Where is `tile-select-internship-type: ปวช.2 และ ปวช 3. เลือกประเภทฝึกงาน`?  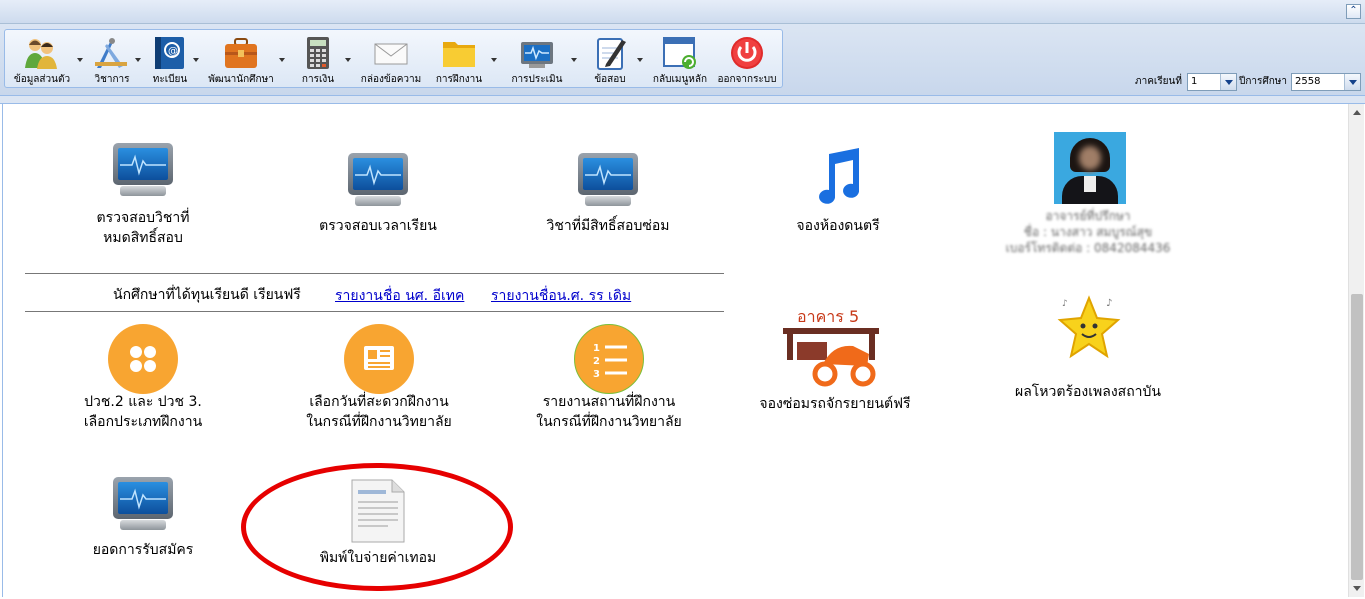
tile-select-internship-type: ปวช.2 และ ปวช 3. เลือกประเภทฝึกงาน is located at coordinates (143, 379).